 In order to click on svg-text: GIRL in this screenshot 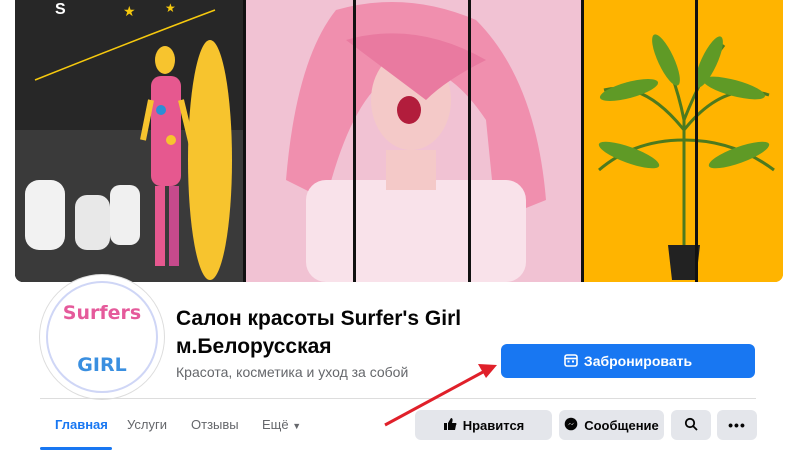, I will do `click(101, 365)`.